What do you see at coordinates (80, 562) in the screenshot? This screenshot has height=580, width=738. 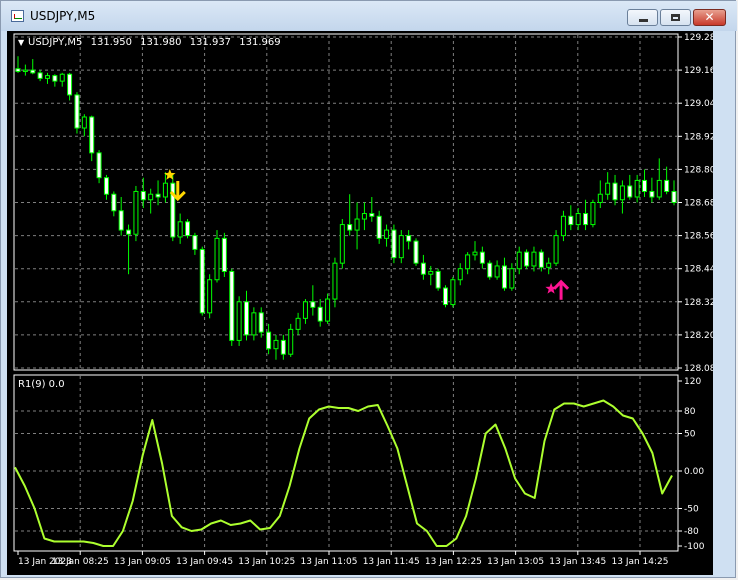 I see `x-tick-label: 13 Jan 08:25` at bounding box center [80, 562].